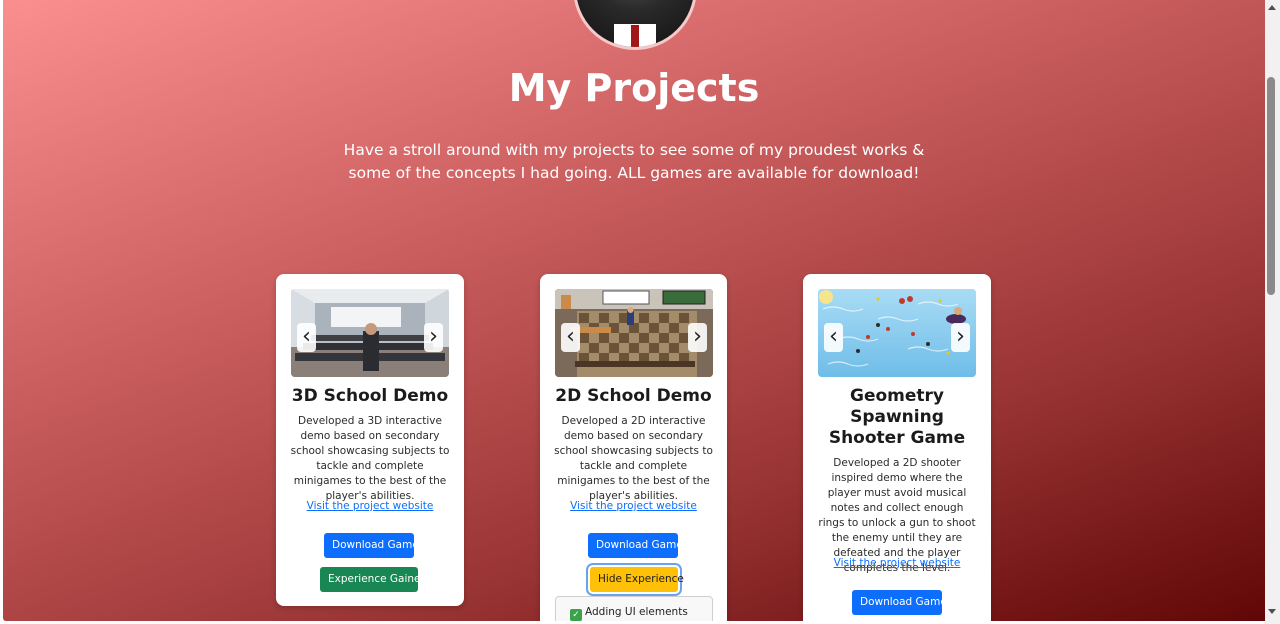 The image size is (1280, 624). I want to click on experience-list: ✓Adding UI elements onto, so click(634, 608).